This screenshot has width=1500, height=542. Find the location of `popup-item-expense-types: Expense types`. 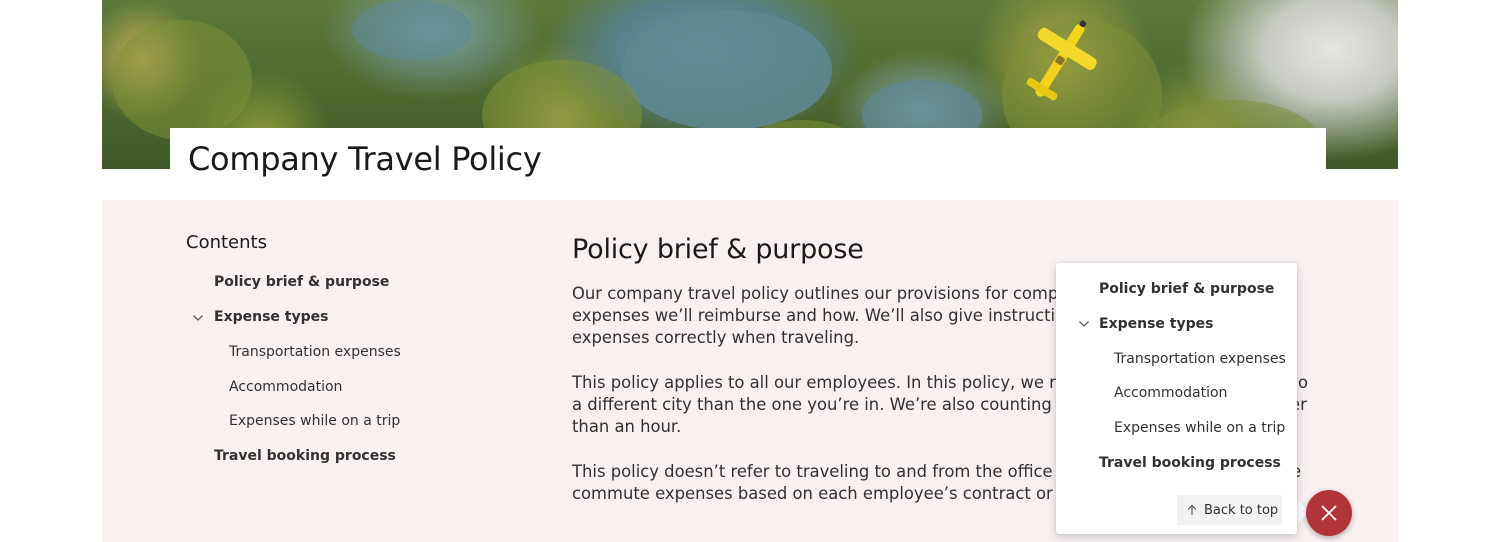

popup-item-expense-types: Expense types is located at coordinates (1156, 324).